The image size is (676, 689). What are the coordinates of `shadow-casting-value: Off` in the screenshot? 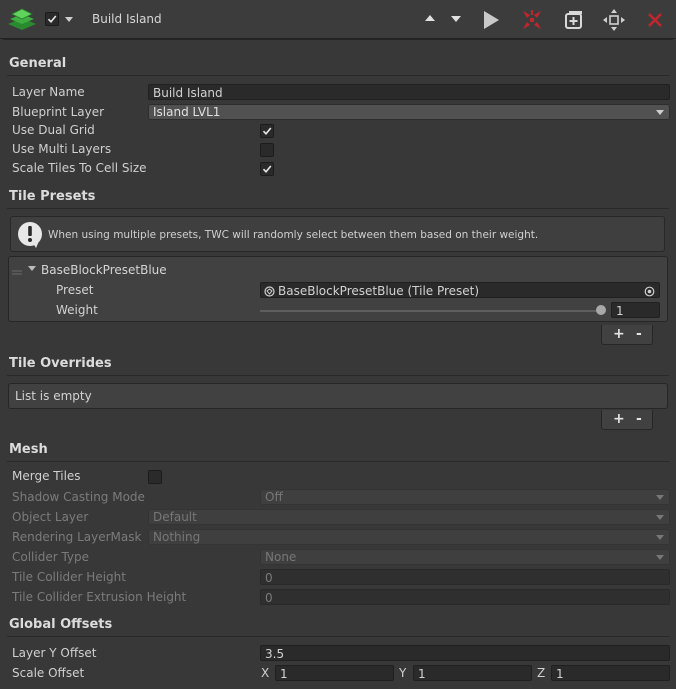 It's located at (274, 497).